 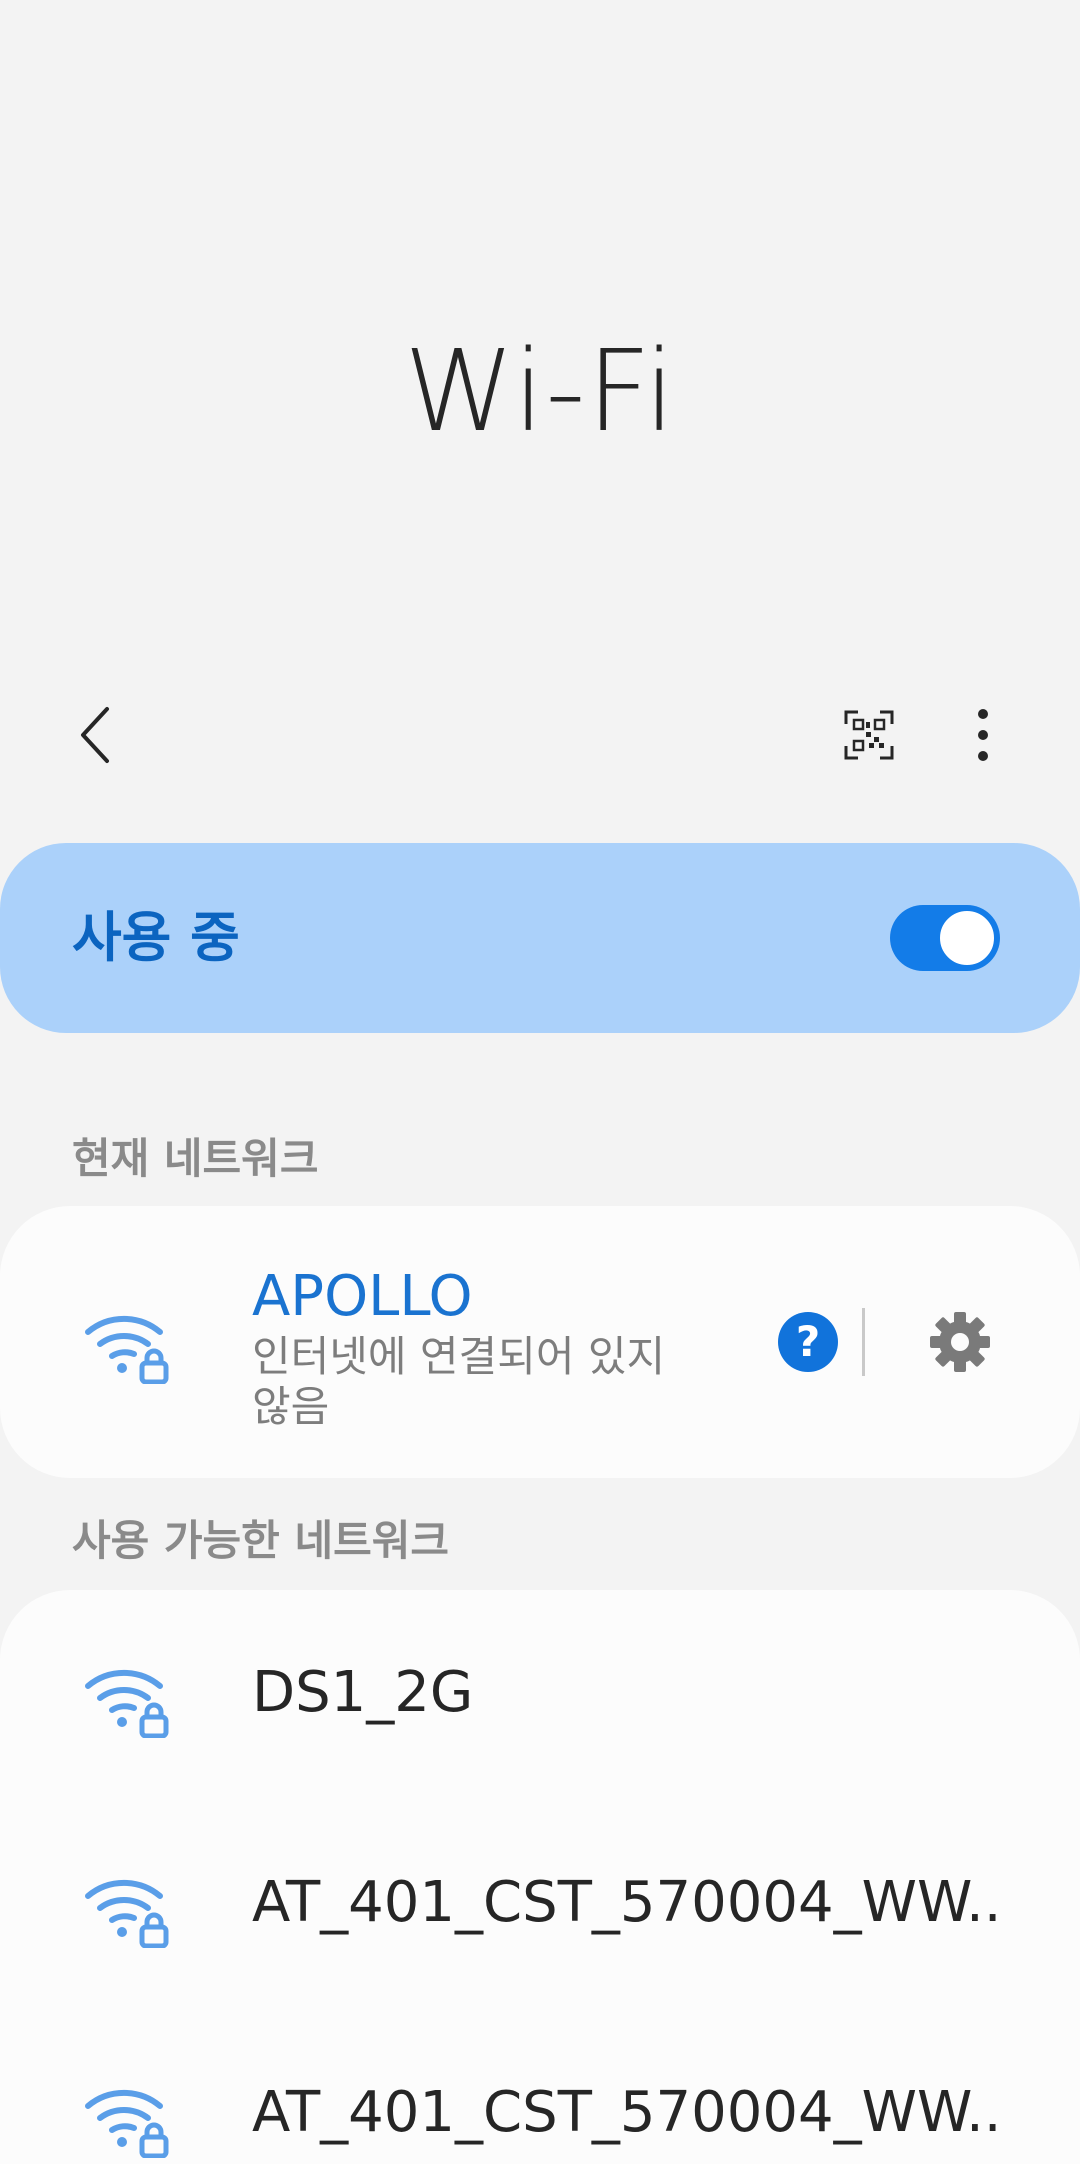 What do you see at coordinates (960, 1342) in the screenshot?
I see `gear-icon` at bounding box center [960, 1342].